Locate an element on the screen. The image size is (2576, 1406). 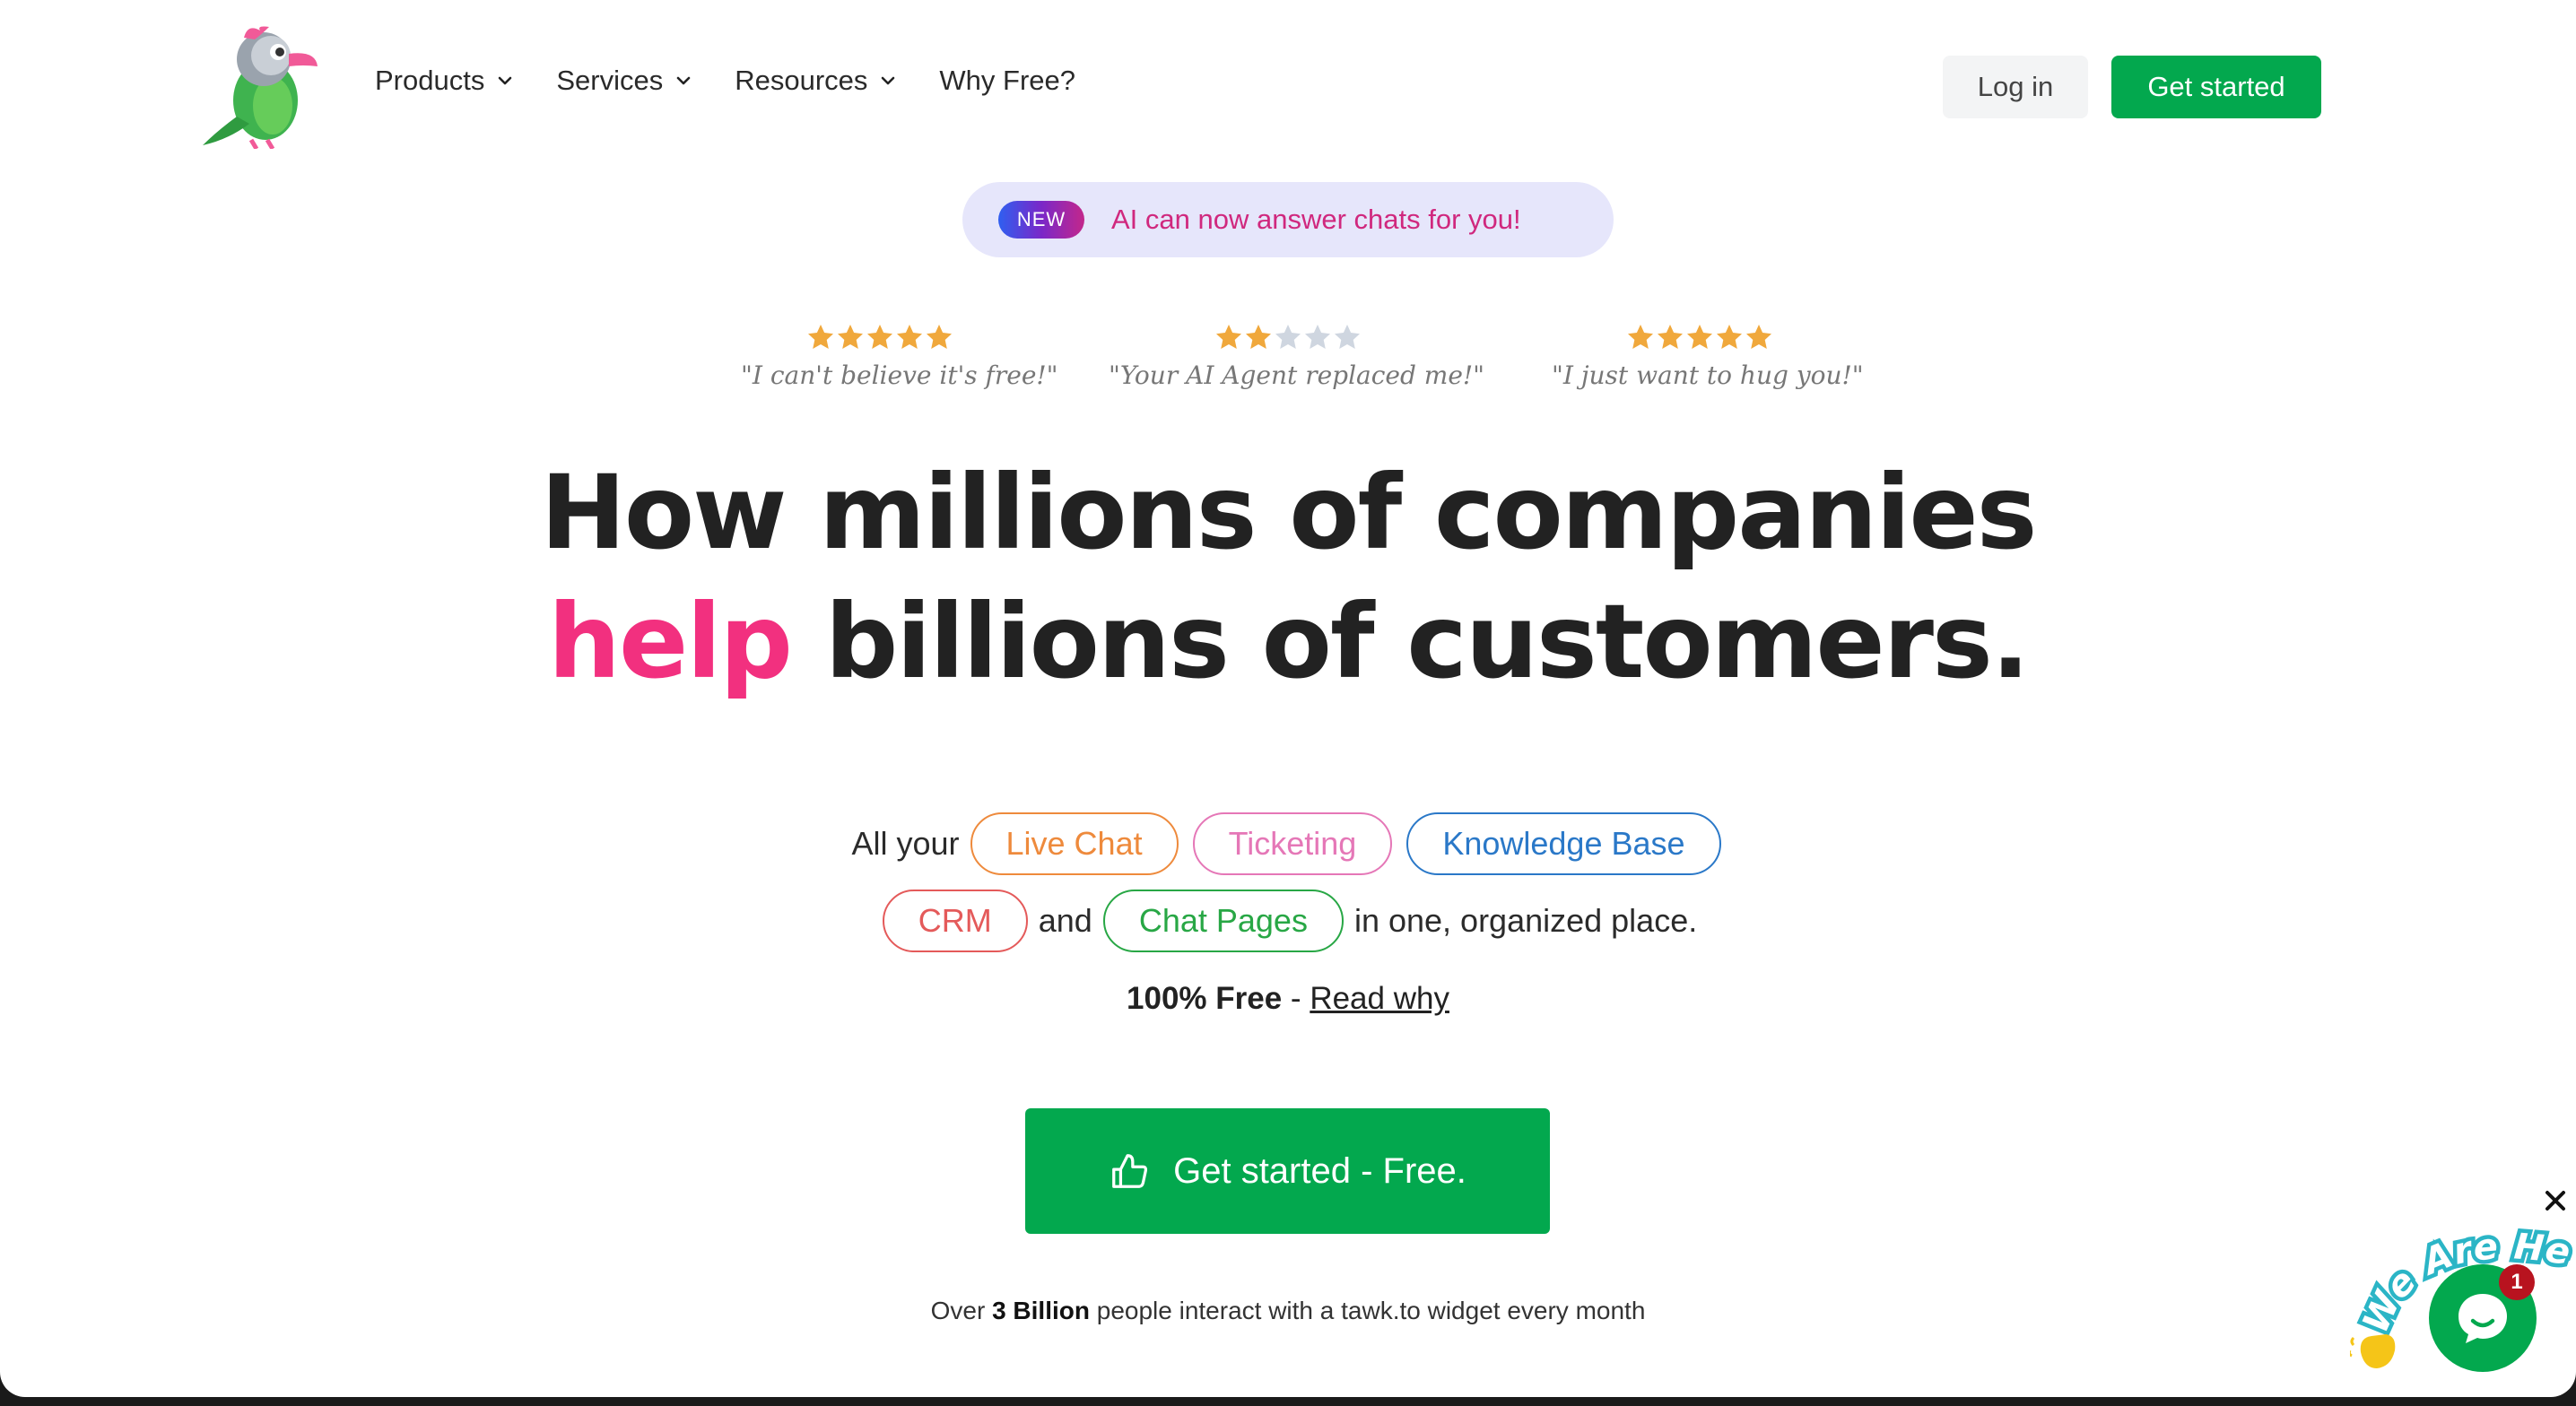
nav-products: Products is located at coordinates (444, 81).